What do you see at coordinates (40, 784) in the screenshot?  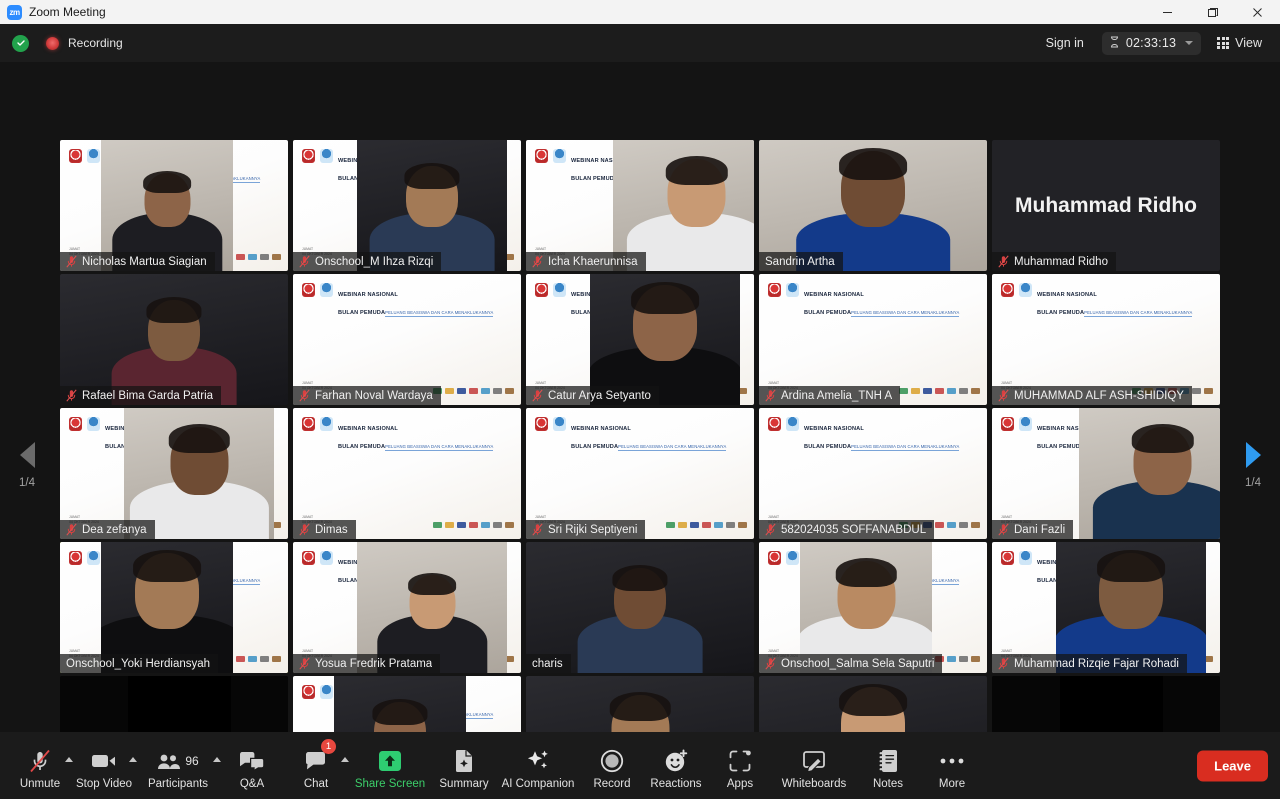 I see `toolbar-unmute-label: Unmute` at bounding box center [40, 784].